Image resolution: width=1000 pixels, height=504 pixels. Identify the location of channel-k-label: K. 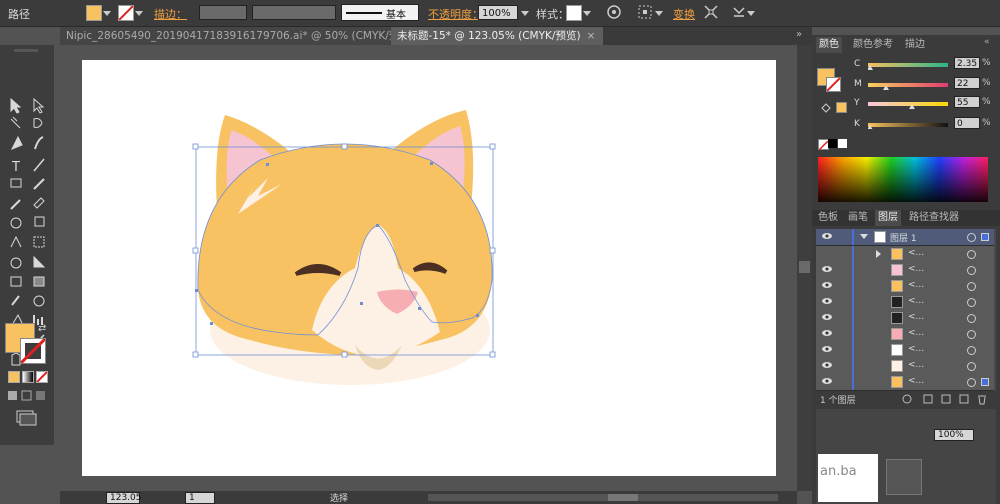
(857, 124).